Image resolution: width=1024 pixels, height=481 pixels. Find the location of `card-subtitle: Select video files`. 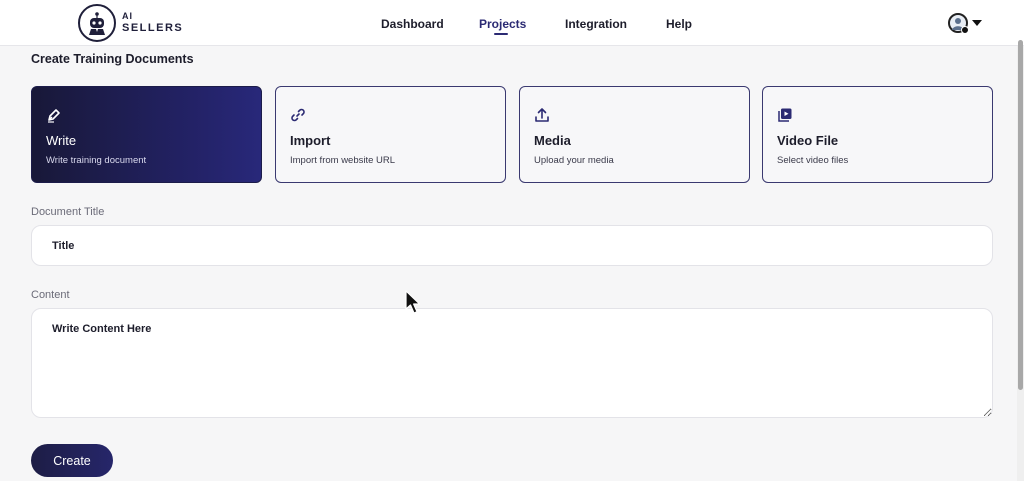

card-subtitle: Select video files is located at coordinates (813, 160).